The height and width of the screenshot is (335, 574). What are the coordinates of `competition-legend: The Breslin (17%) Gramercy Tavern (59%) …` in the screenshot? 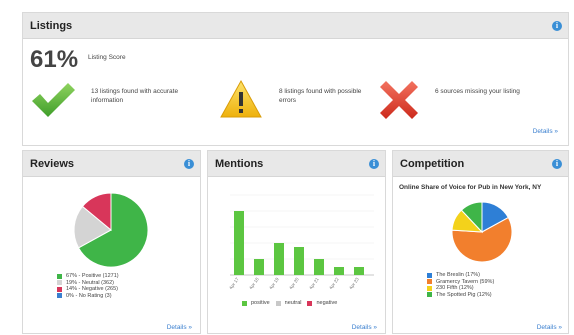 It's located at (460, 285).